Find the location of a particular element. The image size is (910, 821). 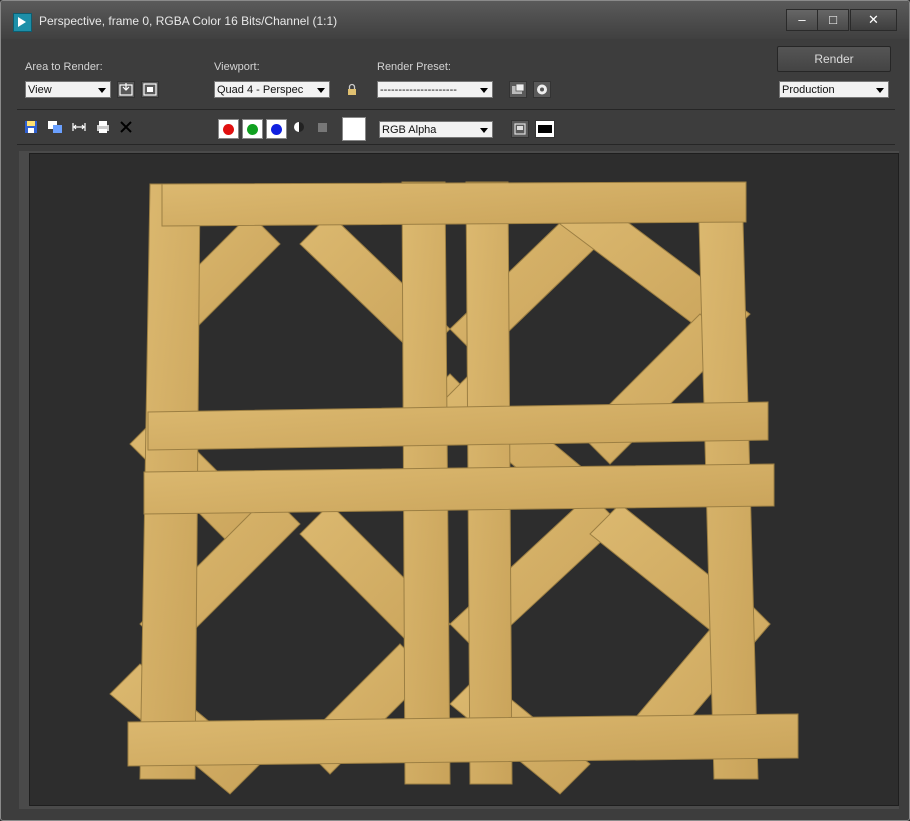

green-channel-icon is located at coordinates (252, 129).